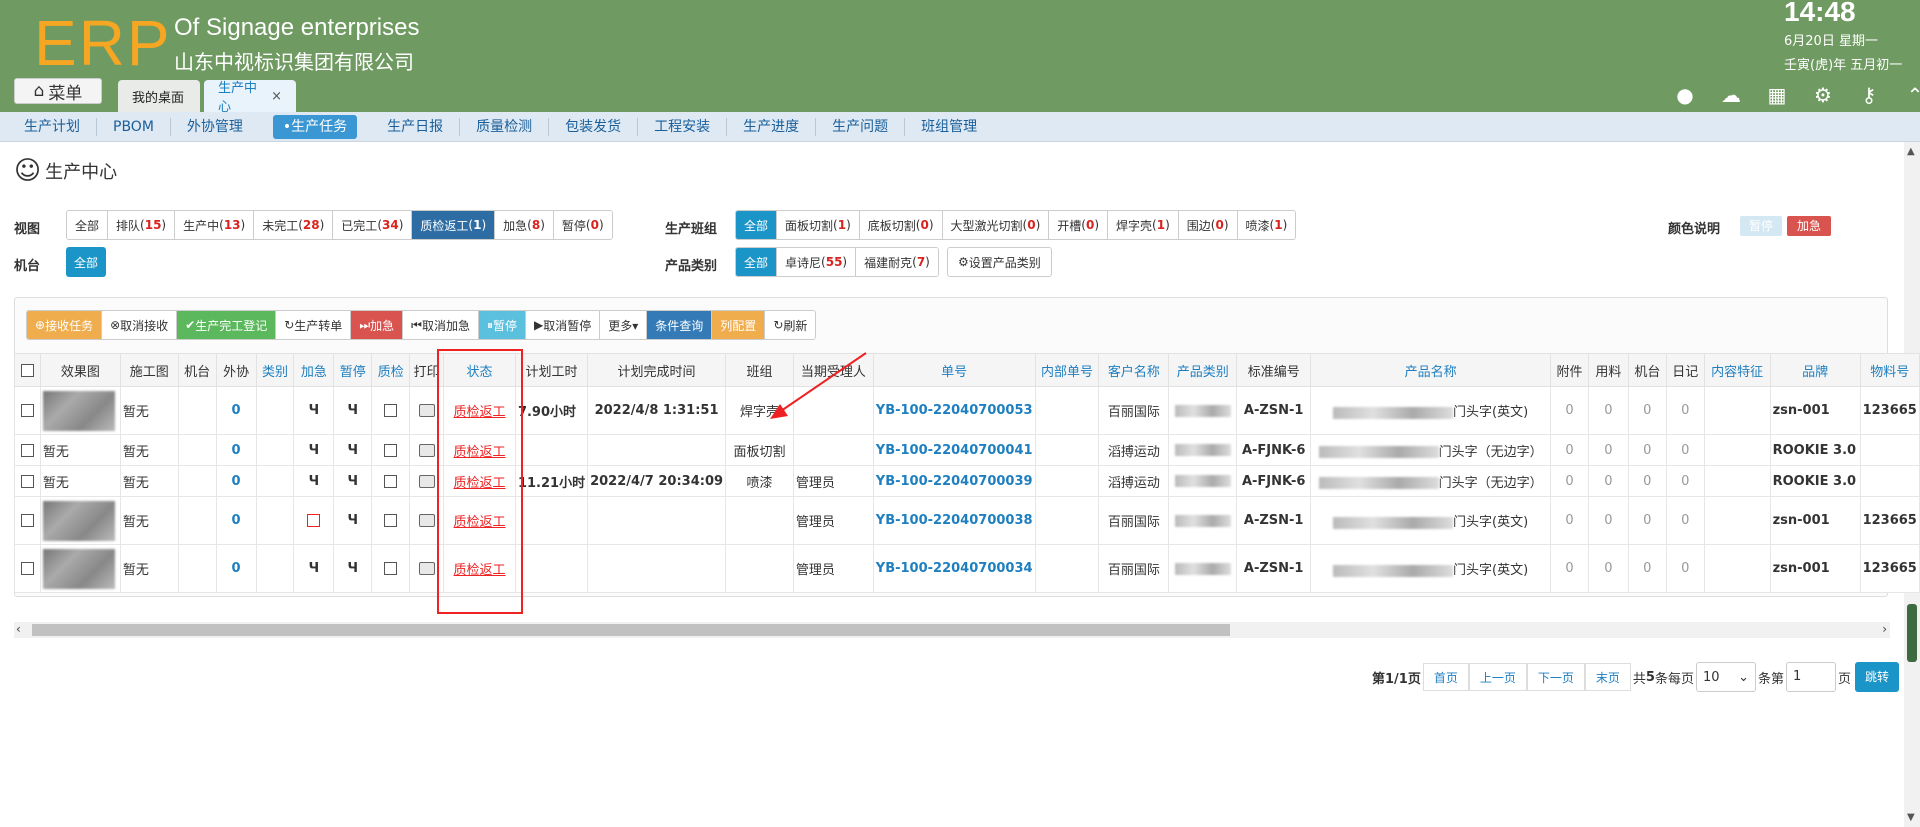  What do you see at coordinates (657, 370) in the screenshot?
I see `col-plan-finish-time: 计划完成时间` at bounding box center [657, 370].